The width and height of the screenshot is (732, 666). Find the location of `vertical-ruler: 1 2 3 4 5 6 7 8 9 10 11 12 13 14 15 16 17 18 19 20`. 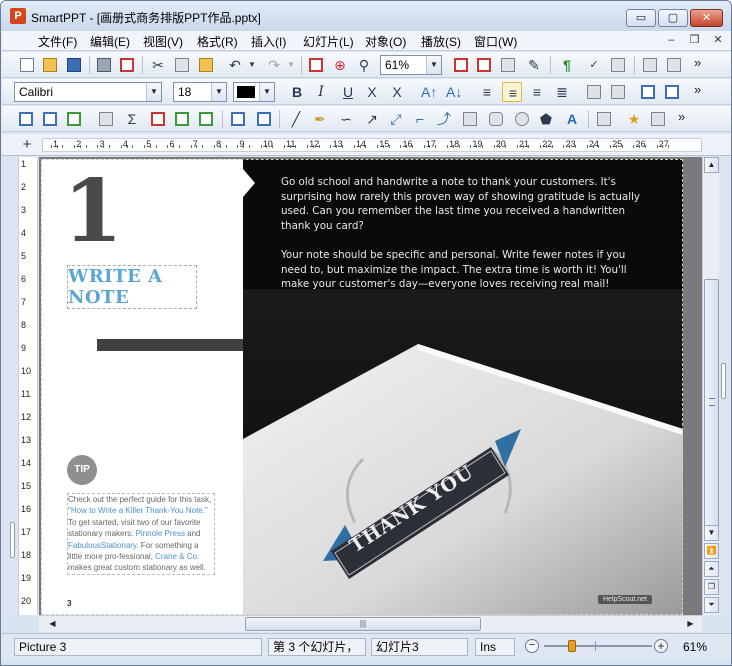

vertical-ruler: 1 2 3 4 5 6 7 8 9 10 11 12 13 14 15 16 17 18 19 20 is located at coordinates (28, 386).